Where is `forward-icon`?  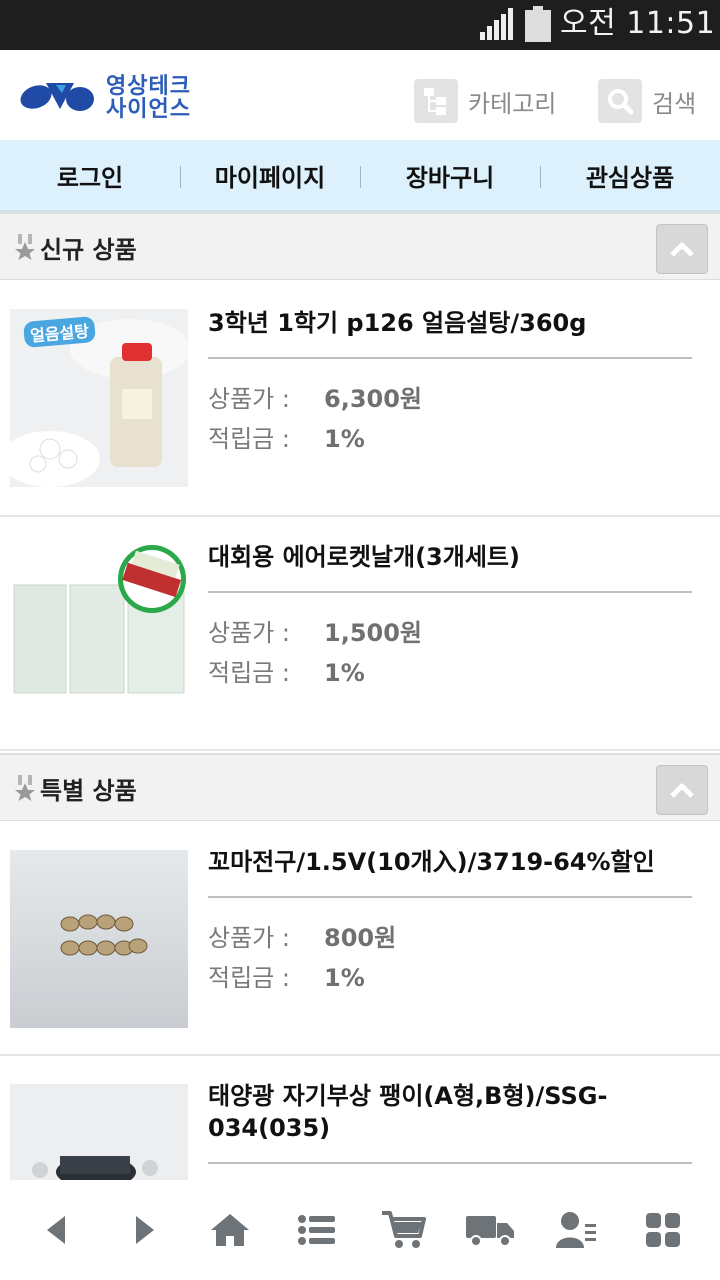
forward-icon is located at coordinates (144, 1230).